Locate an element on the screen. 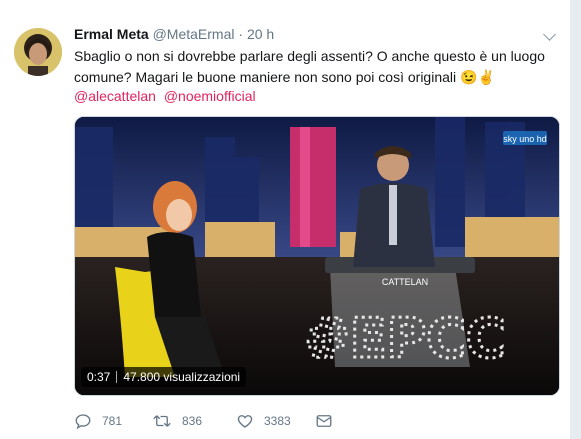 The image size is (581, 439). like-button: 3383 is located at coordinates (263, 421).